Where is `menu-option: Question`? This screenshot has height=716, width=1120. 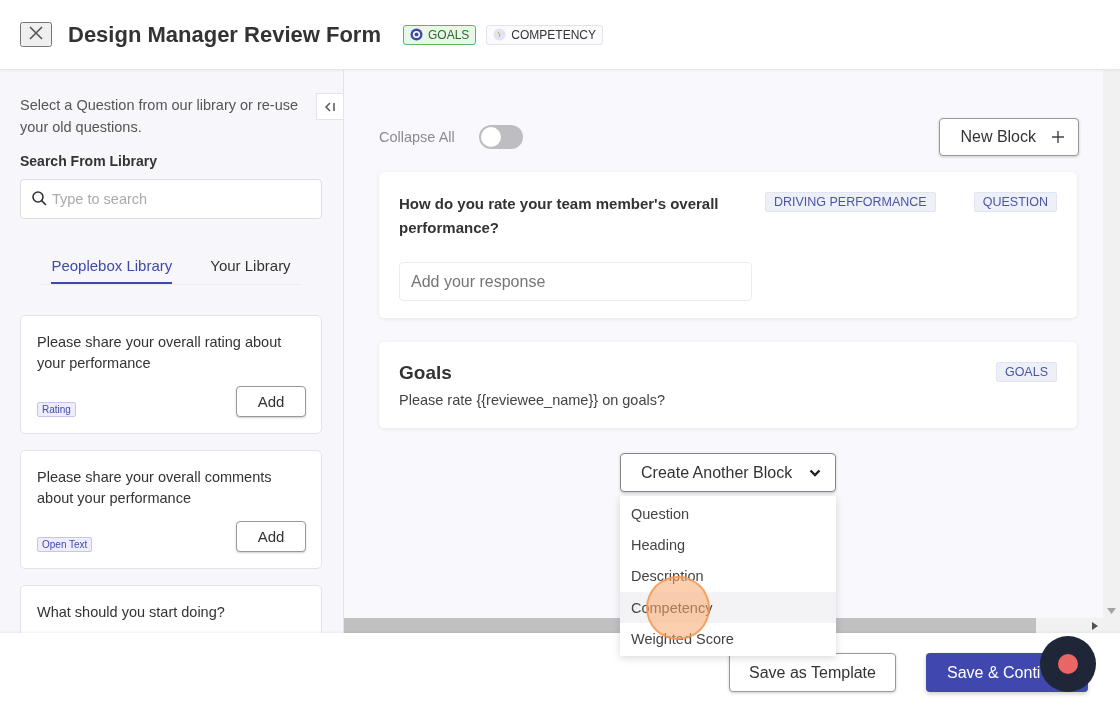 menu-option: Question is located at coordinates (728, 514).